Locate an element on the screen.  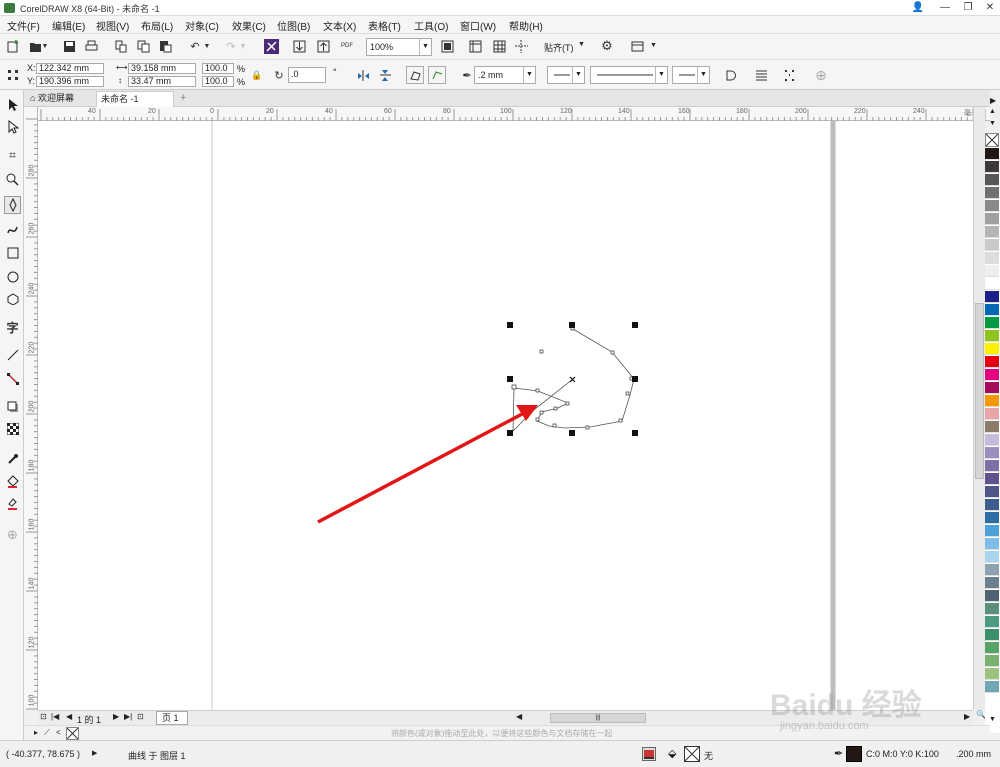
menu-file: 文件(F) is located at coordinates (23, 25).